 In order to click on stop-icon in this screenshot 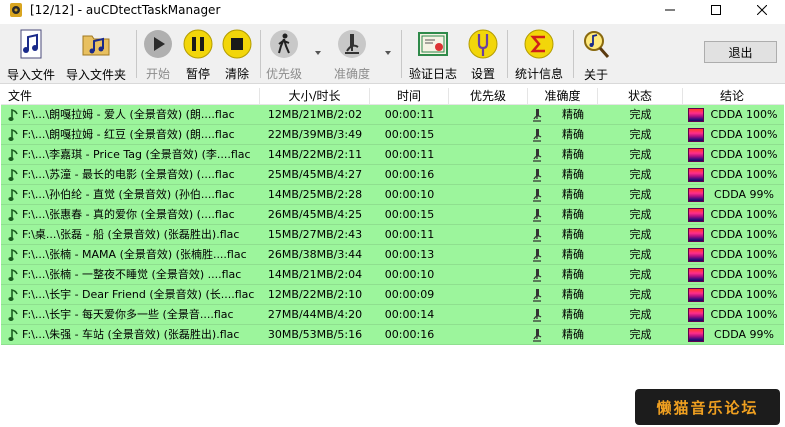, I will do `click(237, 43)`.